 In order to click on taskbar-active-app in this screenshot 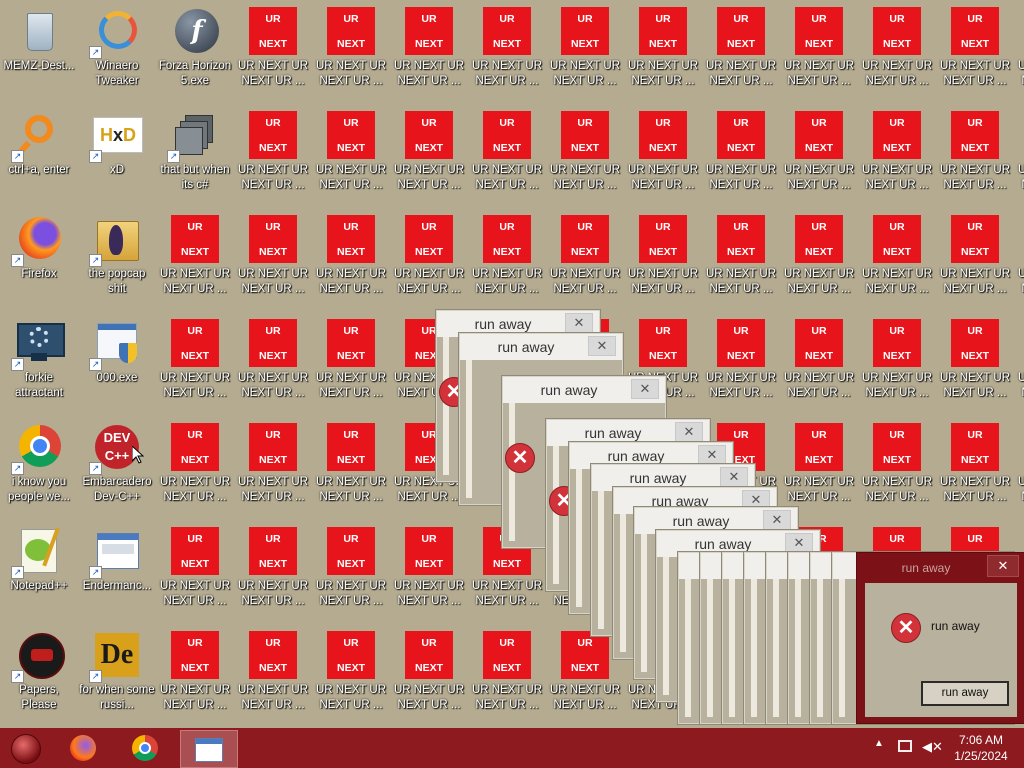, I will do `click(209, 749)`.